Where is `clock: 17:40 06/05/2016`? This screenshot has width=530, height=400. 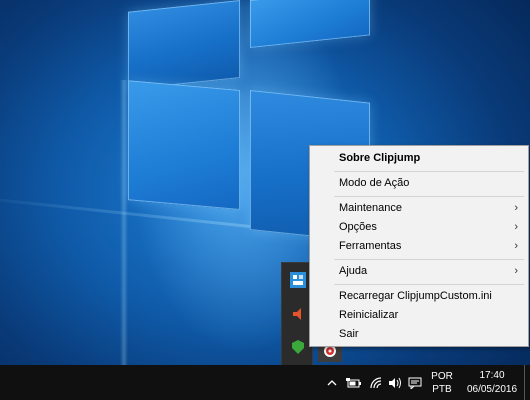 clock: 17:40 06/05/2016 is located at coordinates (492, 382).